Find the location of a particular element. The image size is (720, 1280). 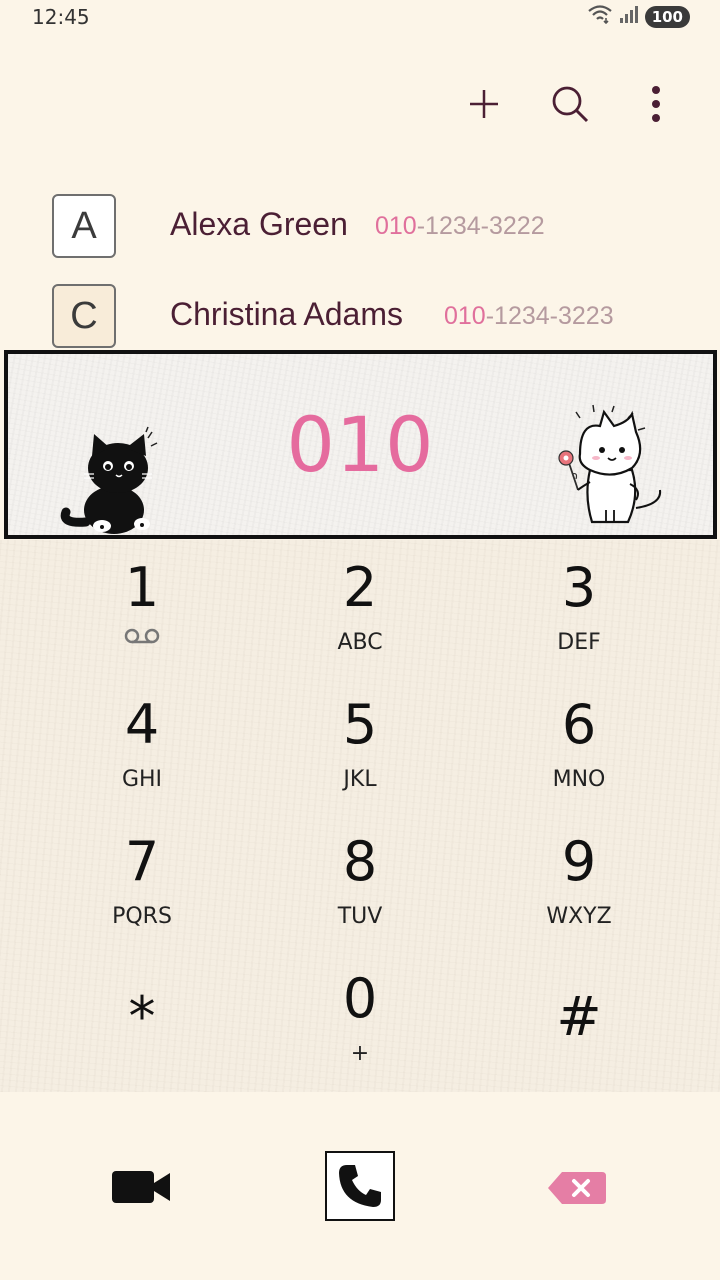

key-8: 8 TUV is located at coordinates (360, 879).